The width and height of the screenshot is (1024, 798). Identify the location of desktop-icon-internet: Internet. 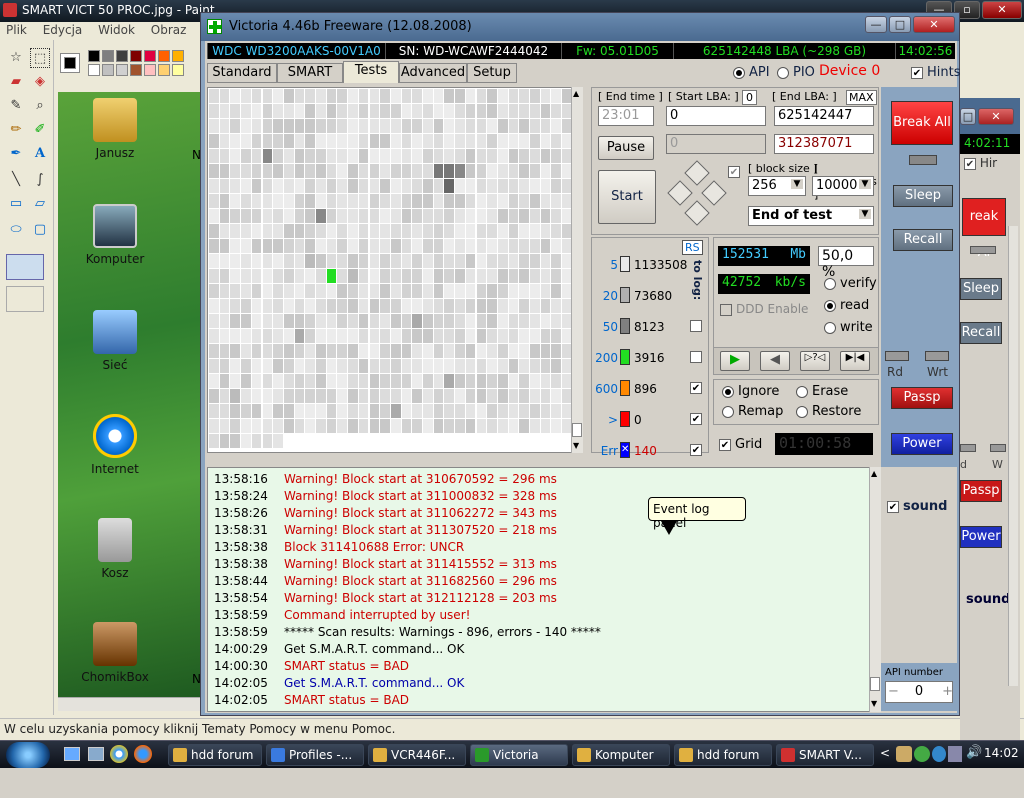
(115, 445).